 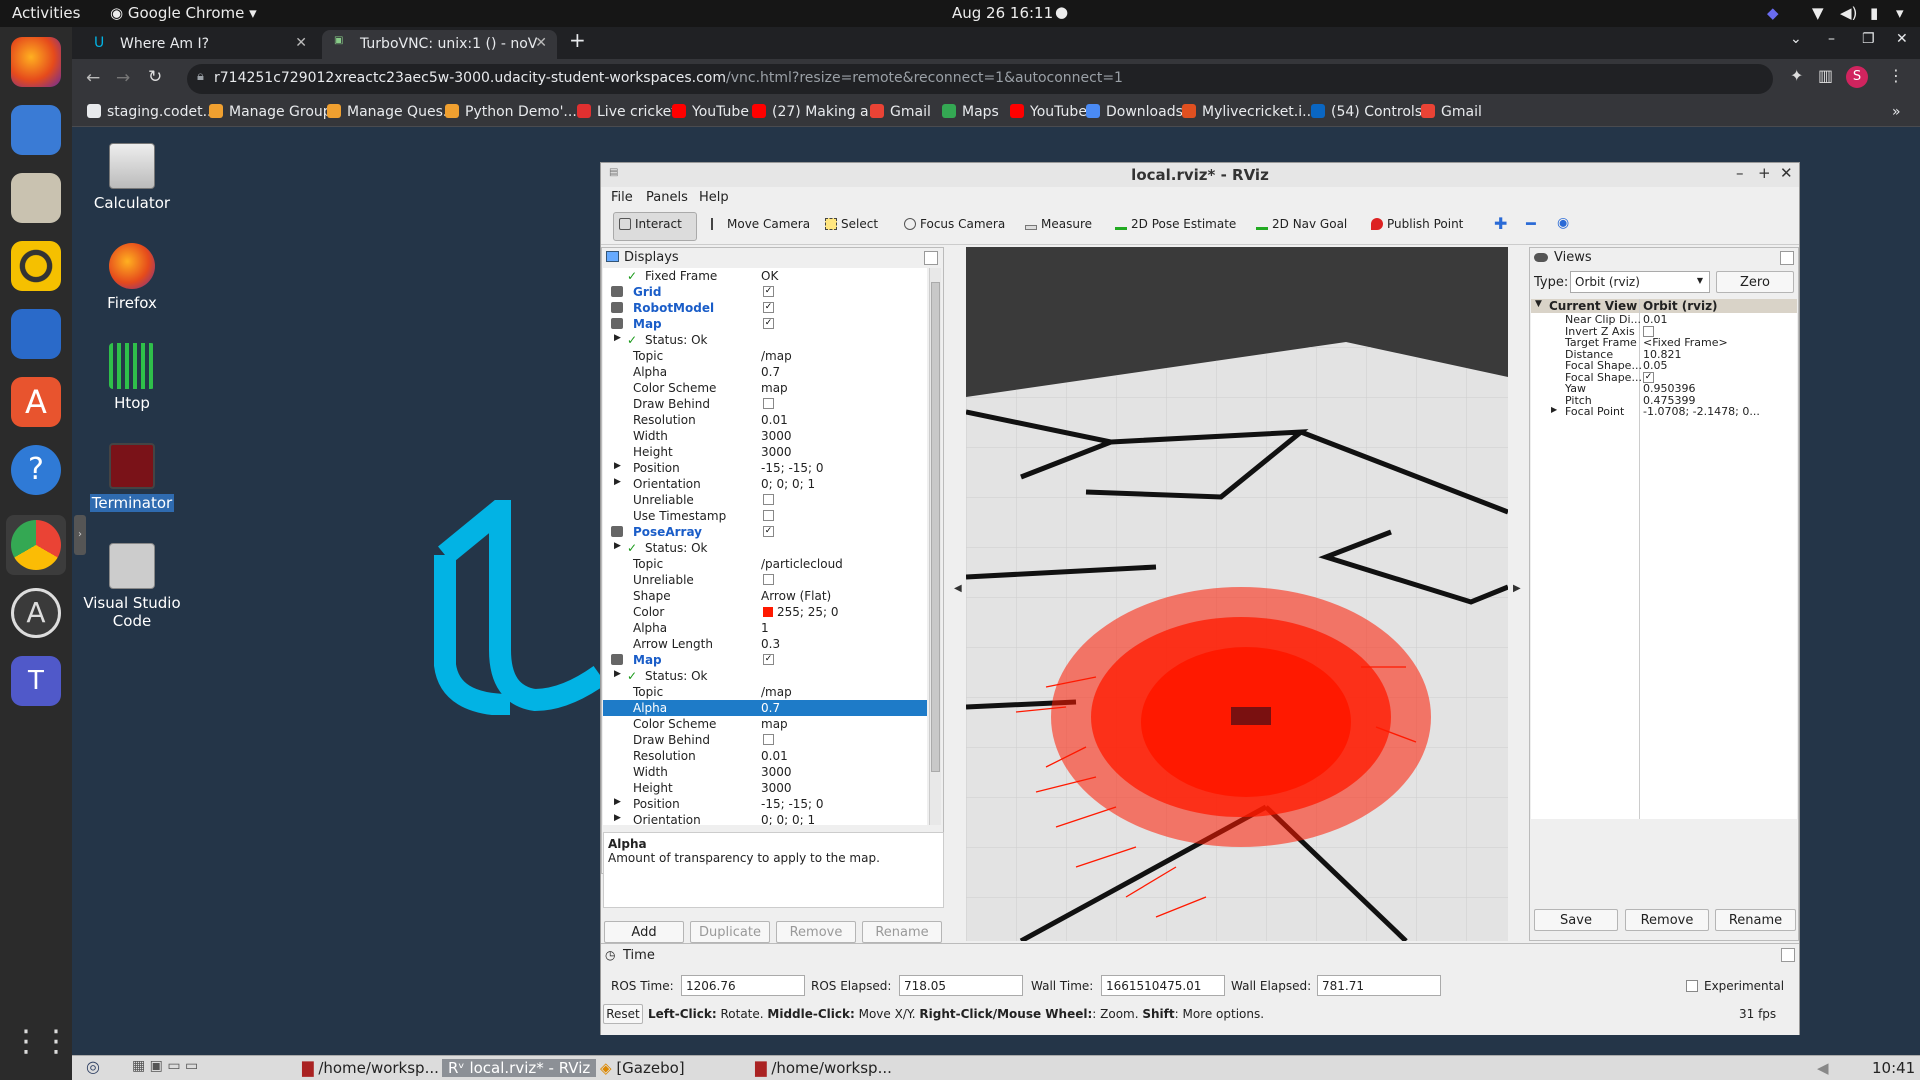 What do you see at coordinates (1800, 45) in the screenshot?
I see `tab-search-icon: ⌄` at bounding box center [1800, 45].